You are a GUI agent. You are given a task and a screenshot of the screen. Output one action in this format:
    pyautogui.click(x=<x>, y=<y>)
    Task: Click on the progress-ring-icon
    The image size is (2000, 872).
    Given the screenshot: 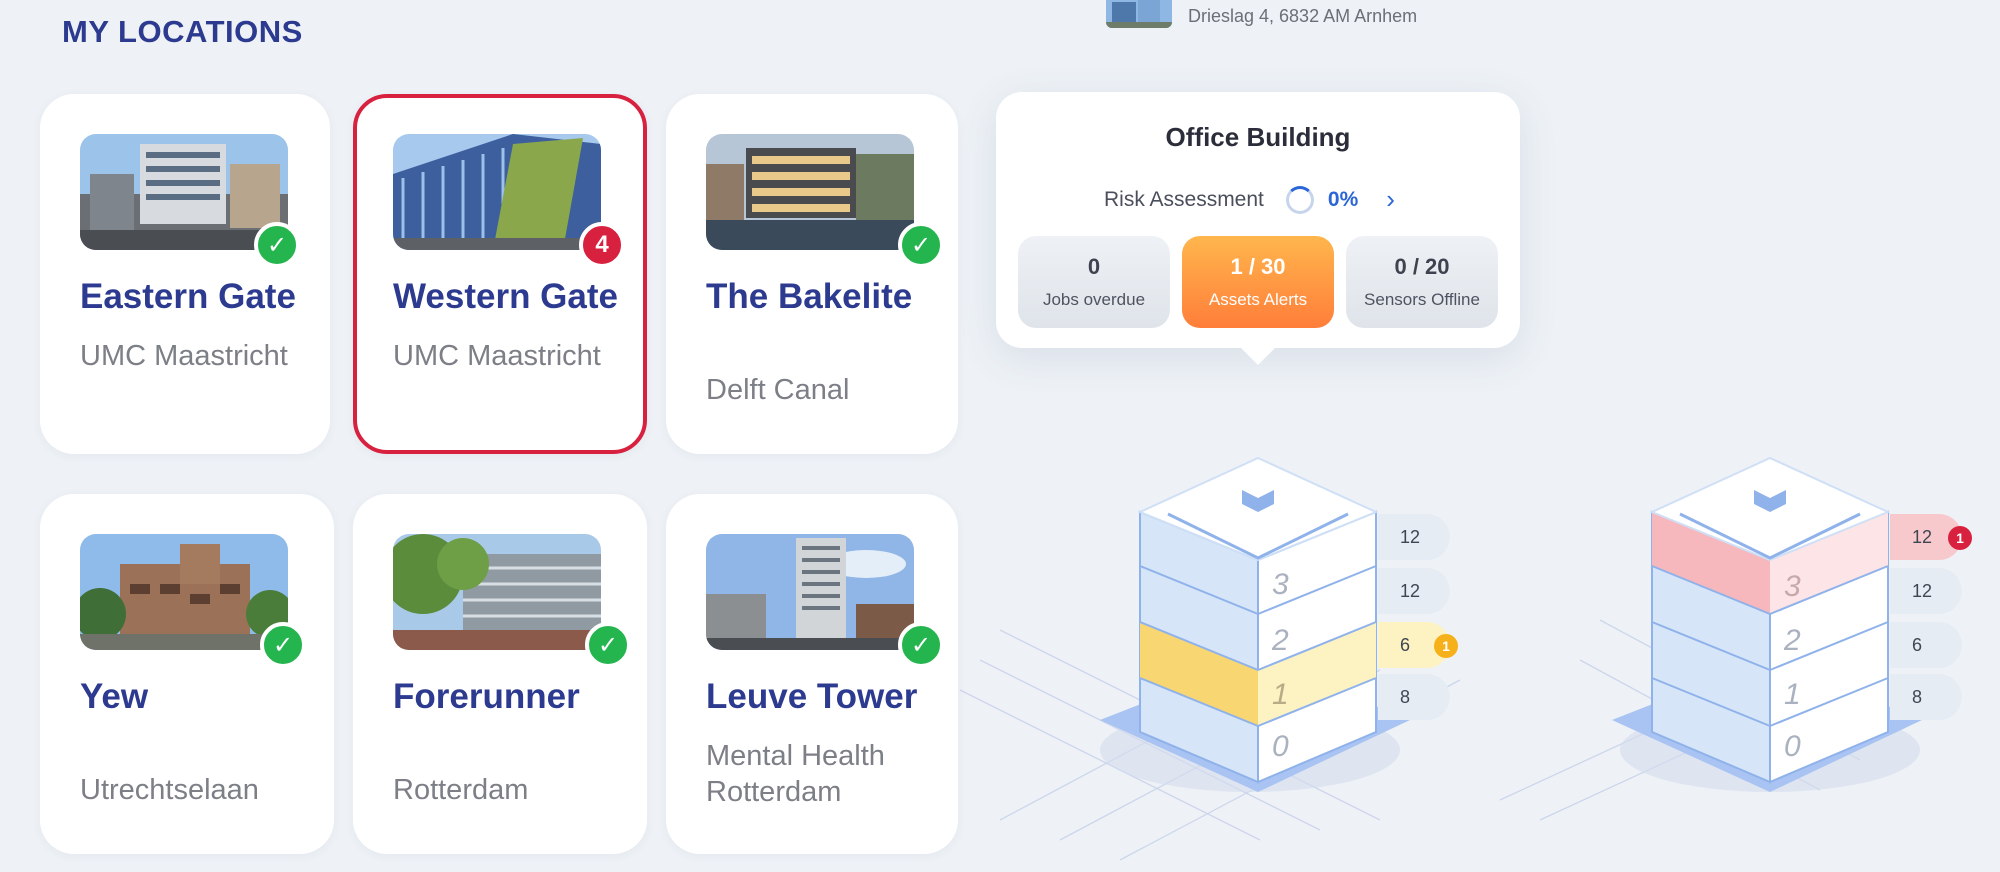 What is the action you would take?
    pyautogui.click(x=1299, y=199)
    